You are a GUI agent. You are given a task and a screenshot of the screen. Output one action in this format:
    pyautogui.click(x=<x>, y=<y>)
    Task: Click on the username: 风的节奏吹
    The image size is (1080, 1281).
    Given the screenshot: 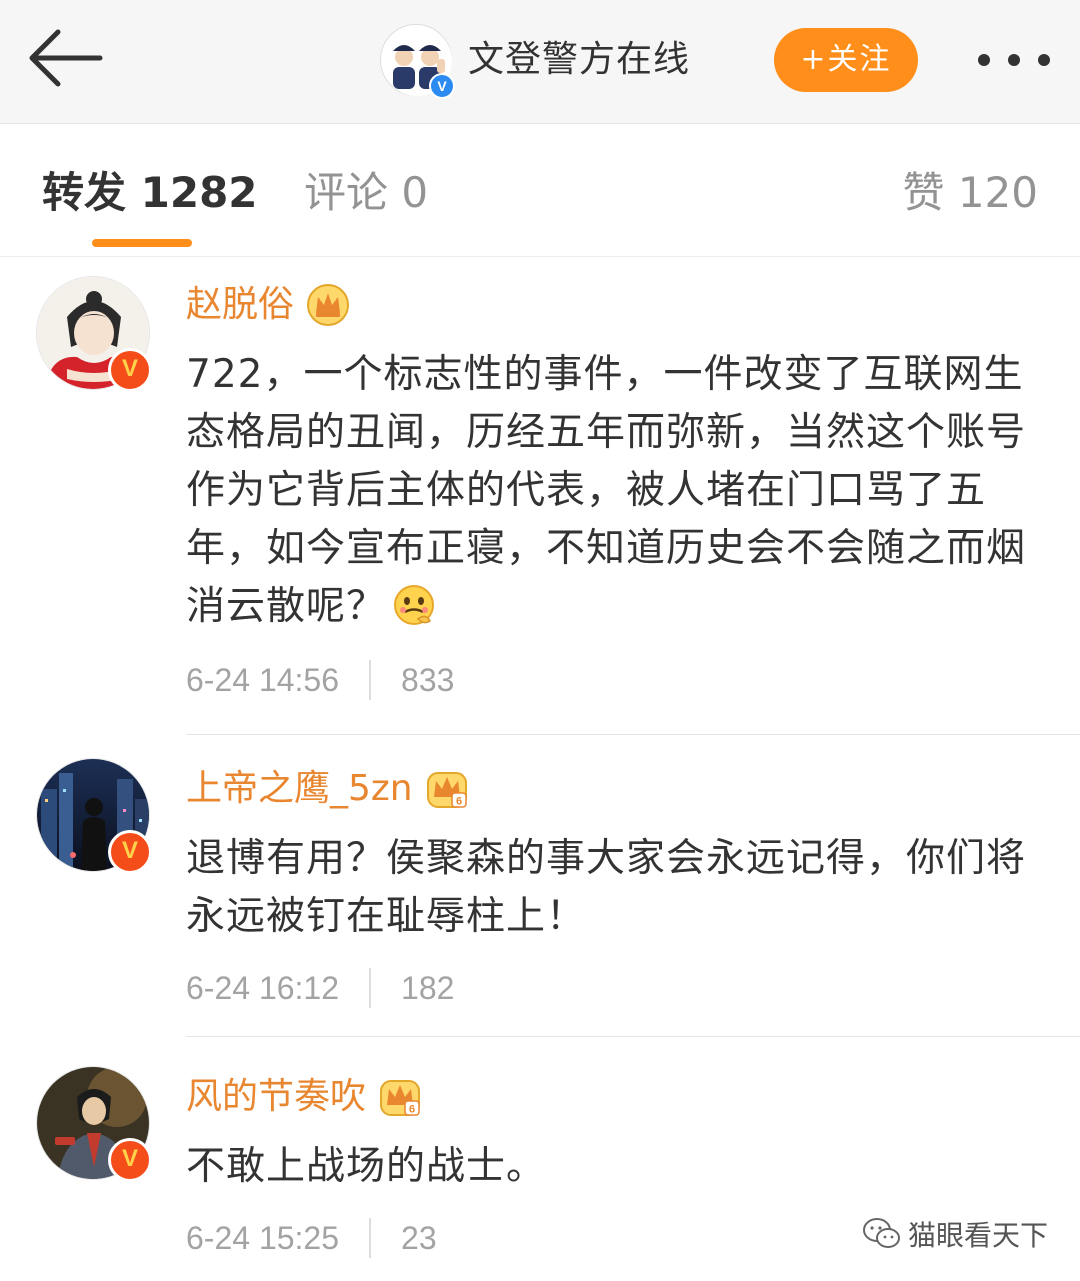 What is the action you would take?
    pyautogui.click(x=276, y=1097)
    